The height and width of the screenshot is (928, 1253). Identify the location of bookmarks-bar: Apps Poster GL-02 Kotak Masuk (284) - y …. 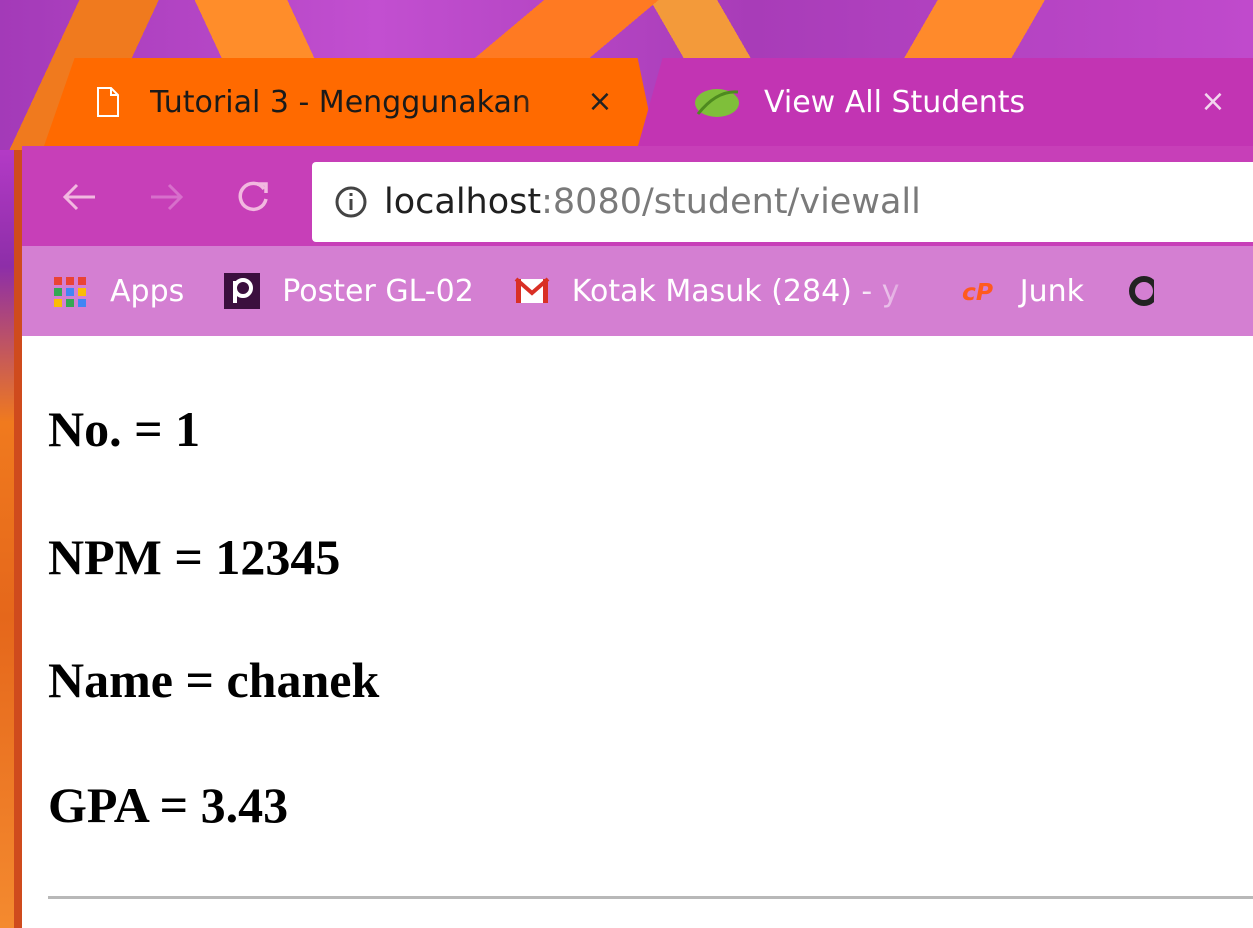
(637, 291).